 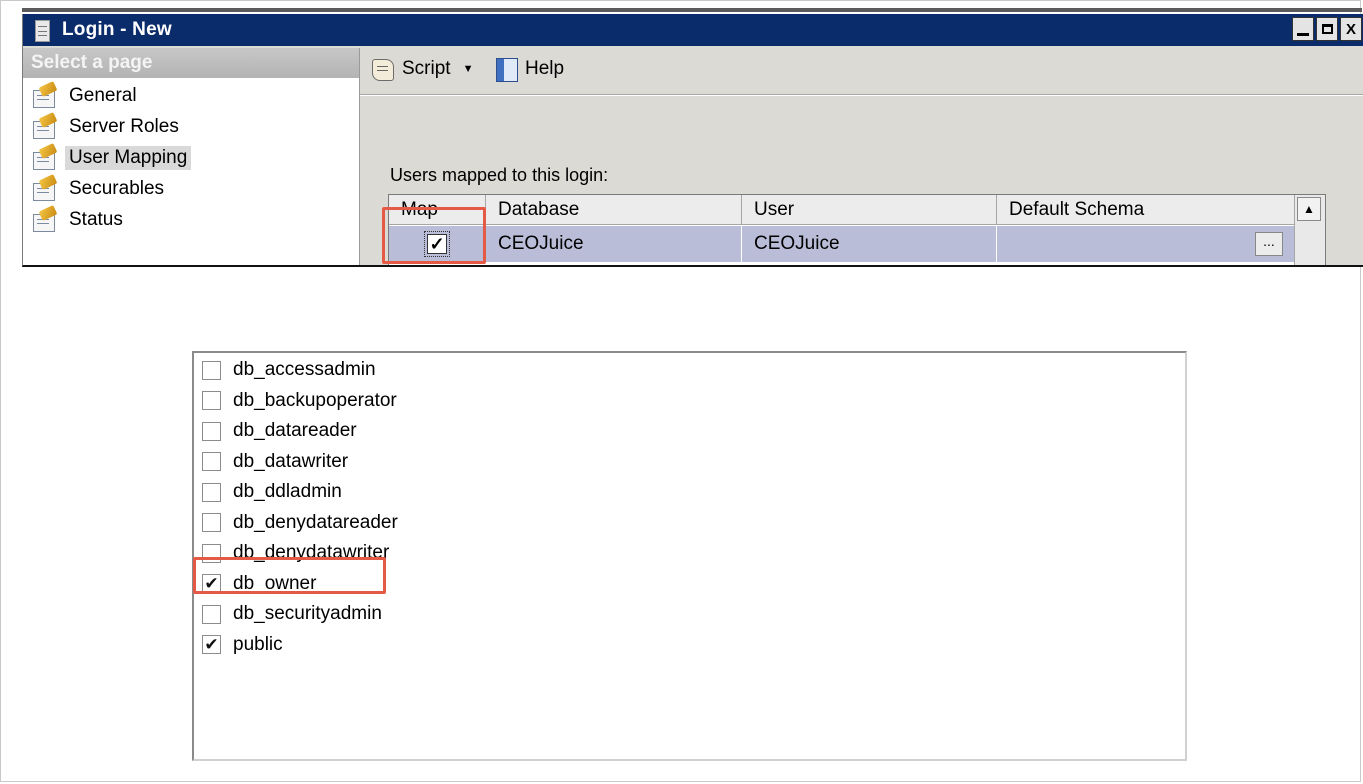 What do you see at coordinates (304, 370) in the screenshot?
I see `role-label: db_accessadmin` at bounding box center [304, 370].